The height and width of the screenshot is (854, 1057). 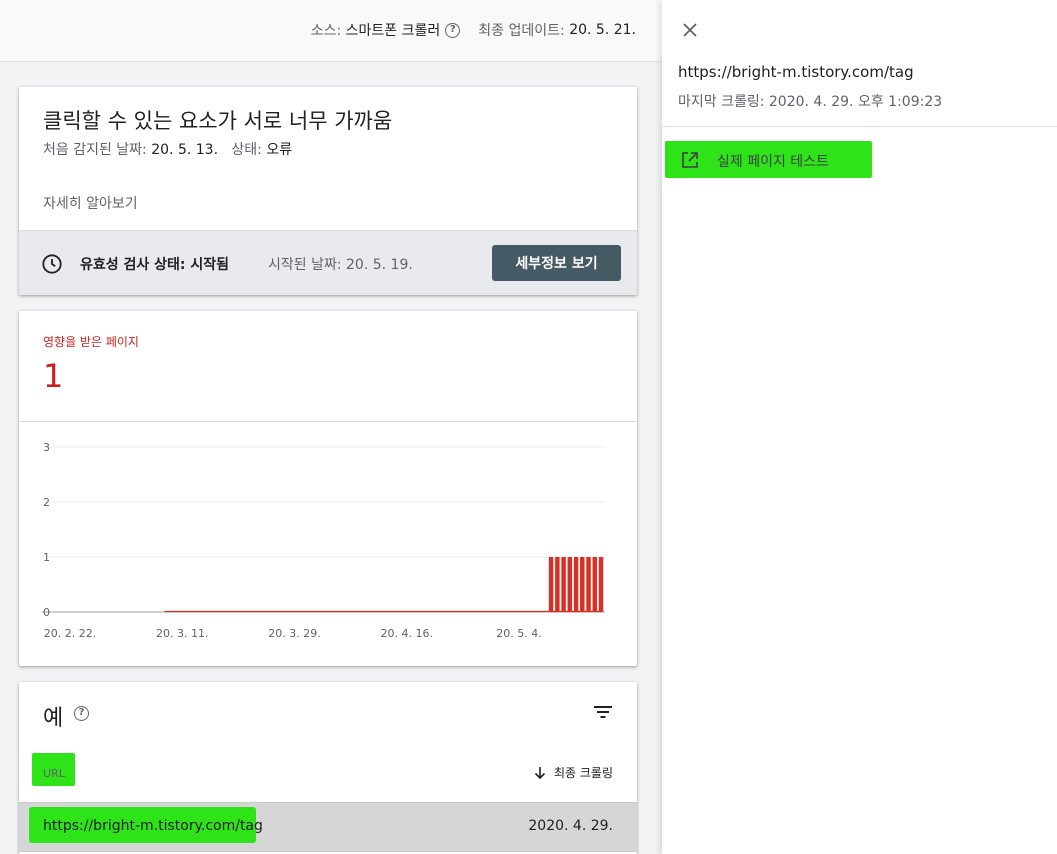 What do you see at coordinates (859, 126) in the screenshot?
I see `divider` at bounding box center [859, 126].